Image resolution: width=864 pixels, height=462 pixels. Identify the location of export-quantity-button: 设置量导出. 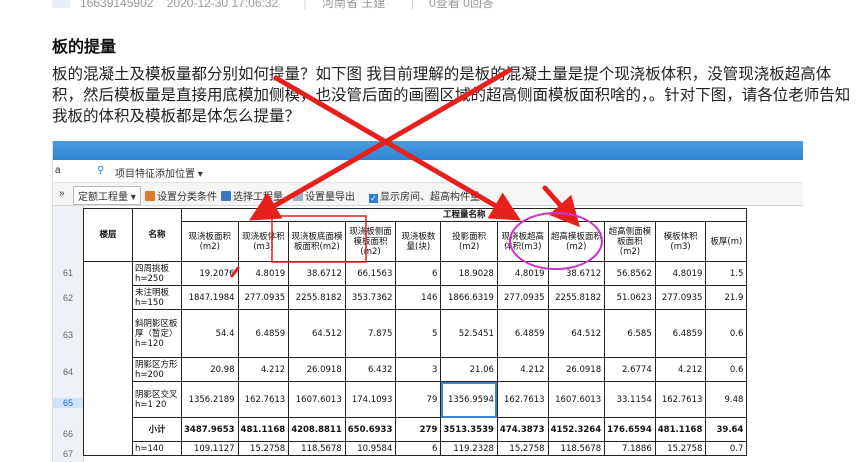
(324, 195).